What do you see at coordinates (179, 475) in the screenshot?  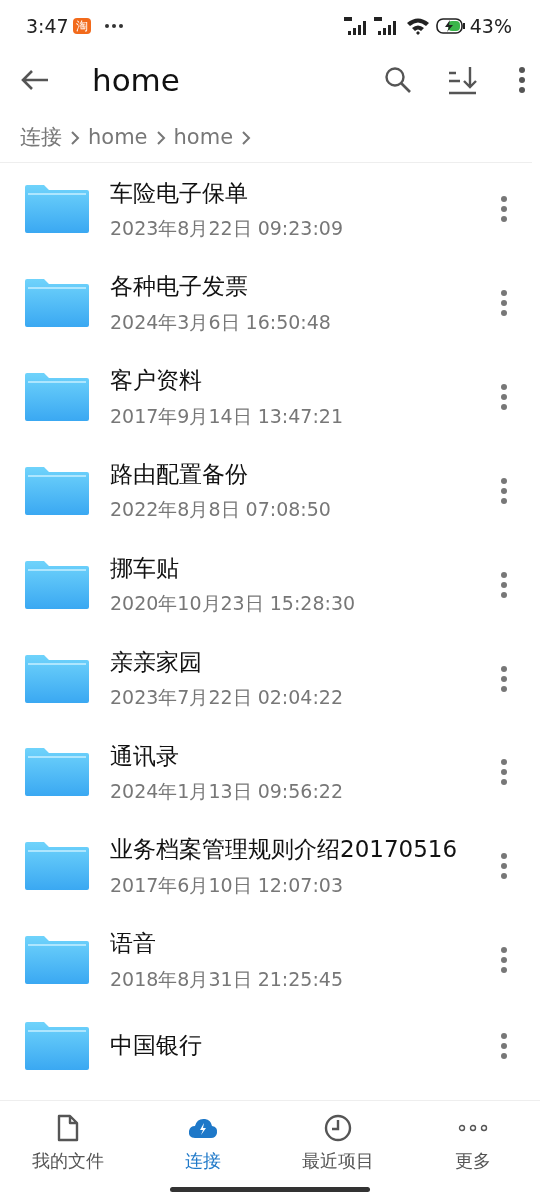 I see `file-name: 路由配置备份` at bounding box center [179, 475].